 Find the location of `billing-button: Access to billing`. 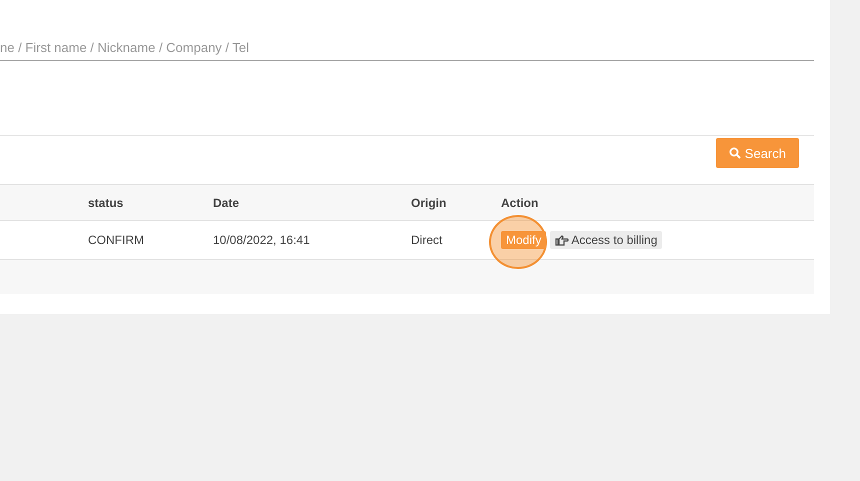

billing-button: Access to billing is located at coordinates (606, 240).